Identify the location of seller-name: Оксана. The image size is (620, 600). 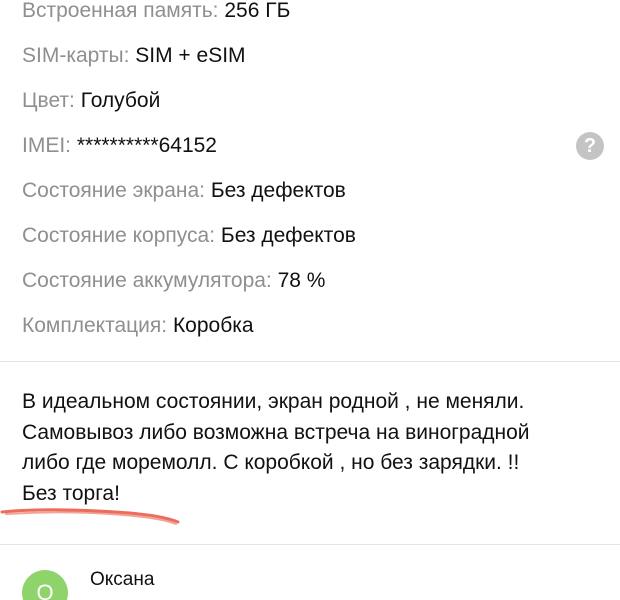
(122, 580).